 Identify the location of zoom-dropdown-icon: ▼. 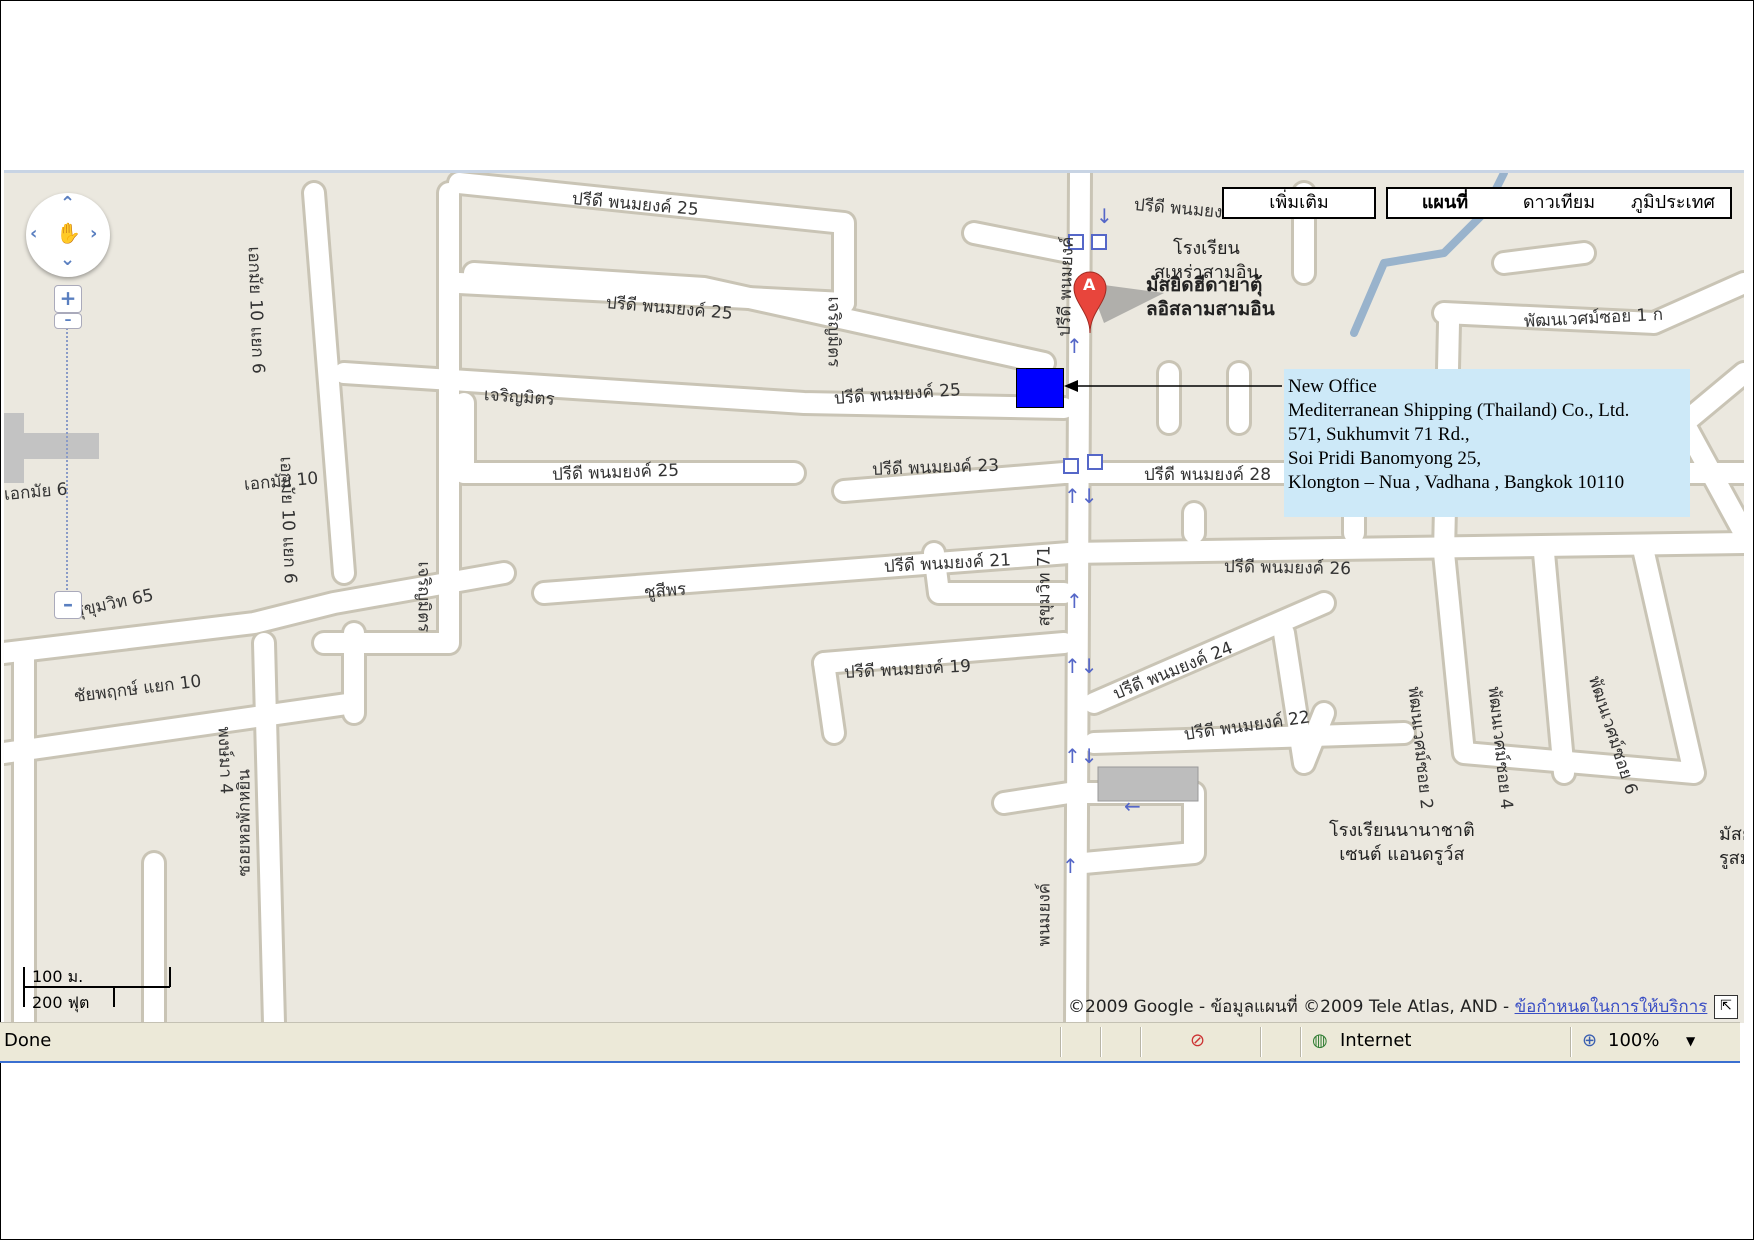
(1690, 1041).